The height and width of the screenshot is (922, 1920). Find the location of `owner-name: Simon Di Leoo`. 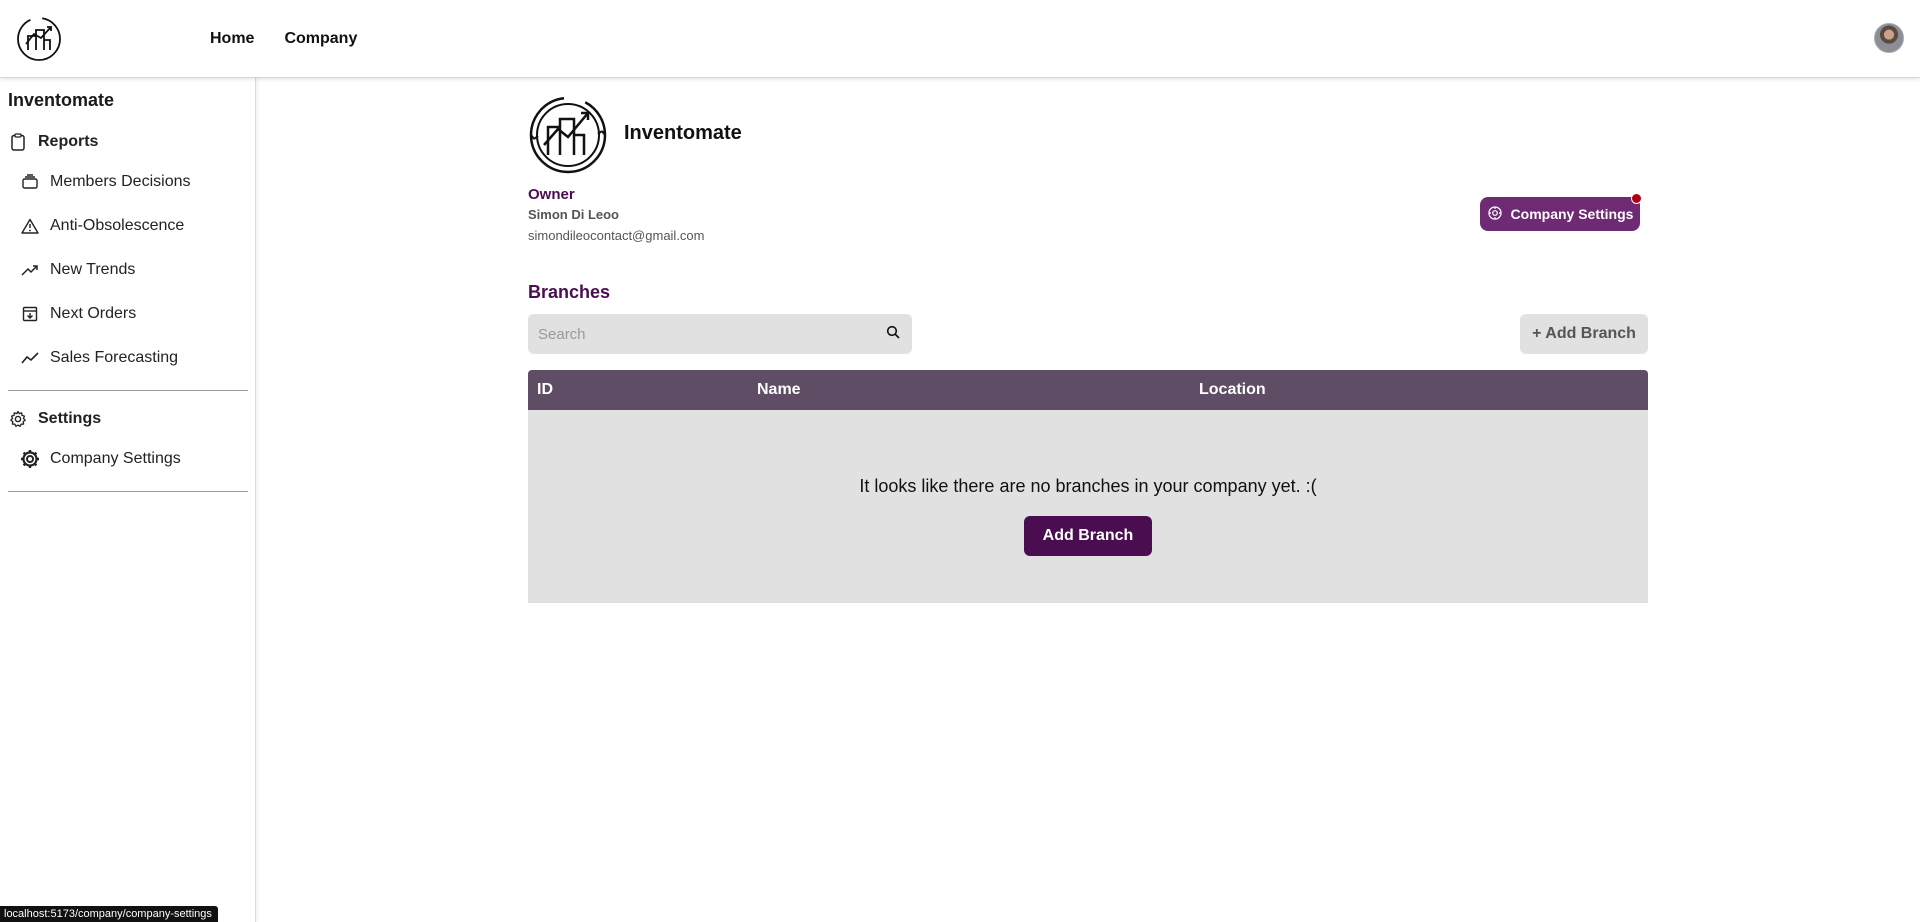

owner-name: Simon Di Leoo is located at coordinates (573, 214).